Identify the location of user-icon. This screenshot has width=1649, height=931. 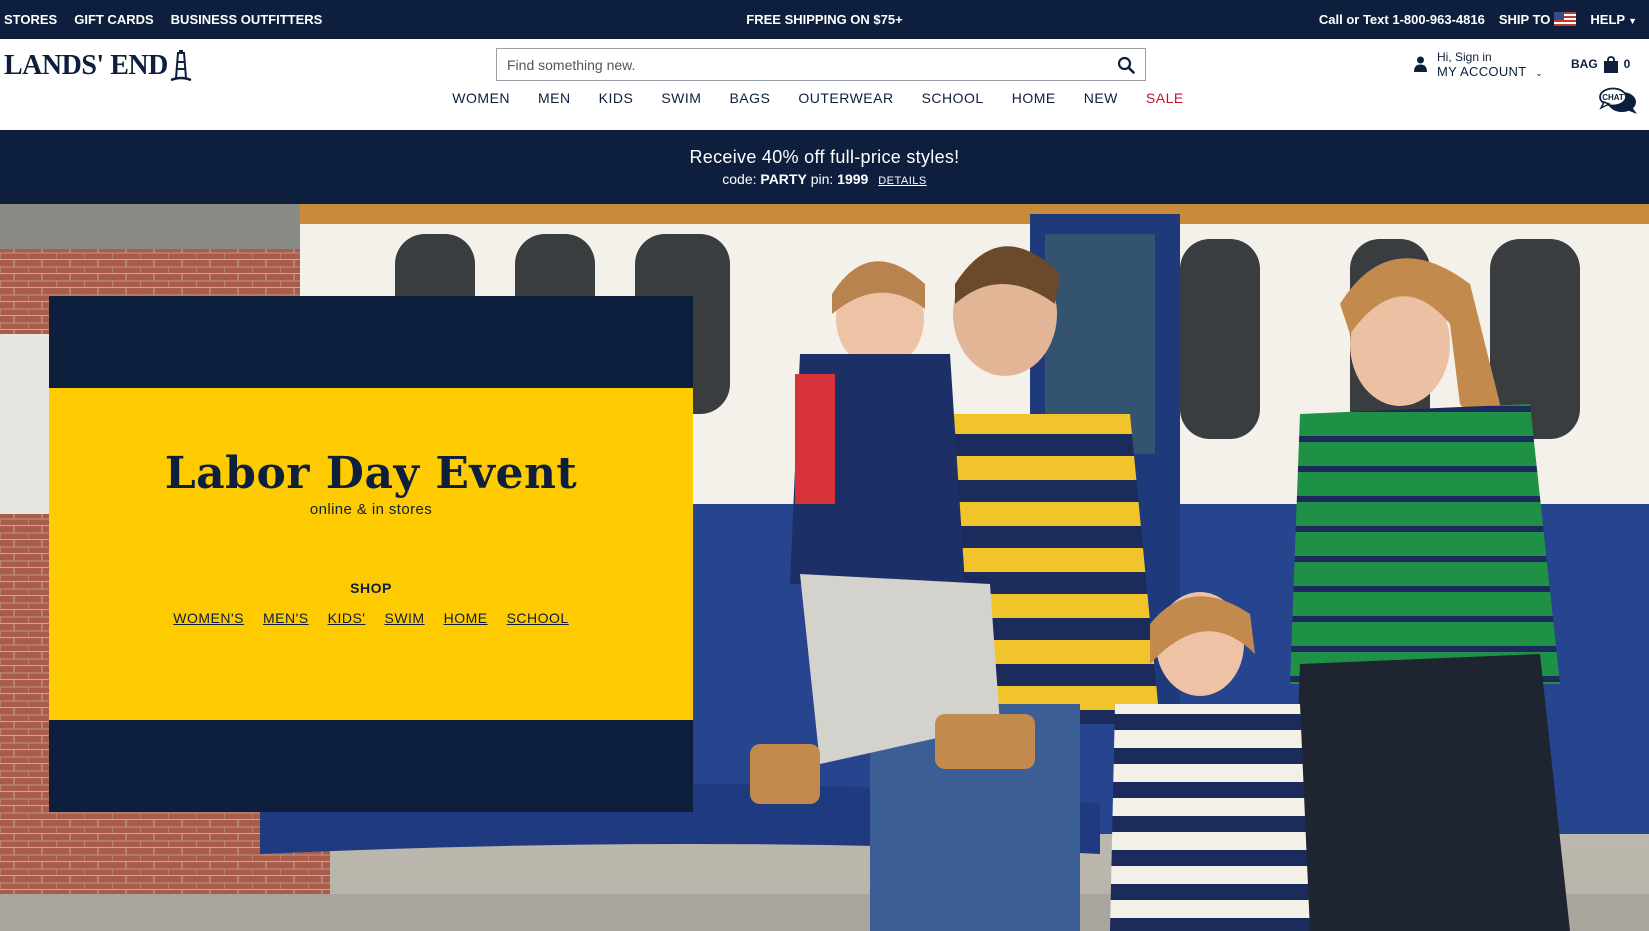
(1420, 64).